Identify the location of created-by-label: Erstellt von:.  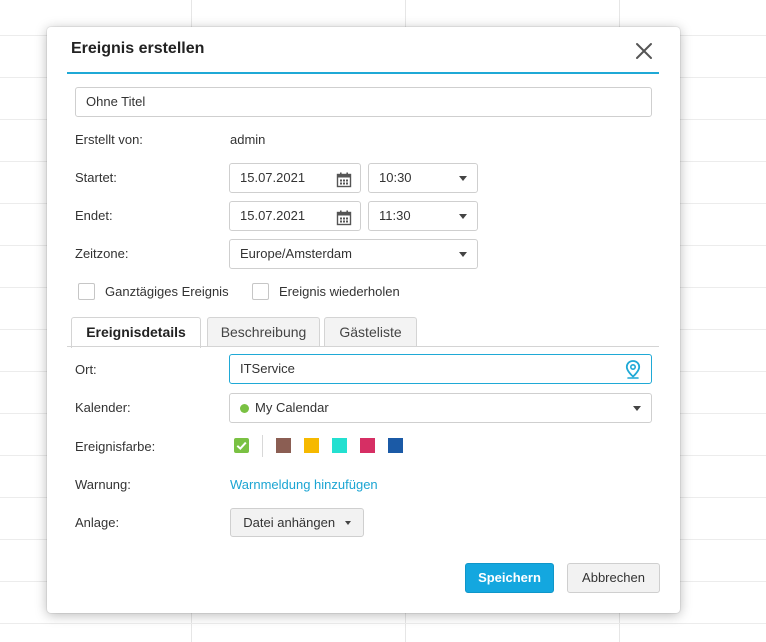
(109, 139).